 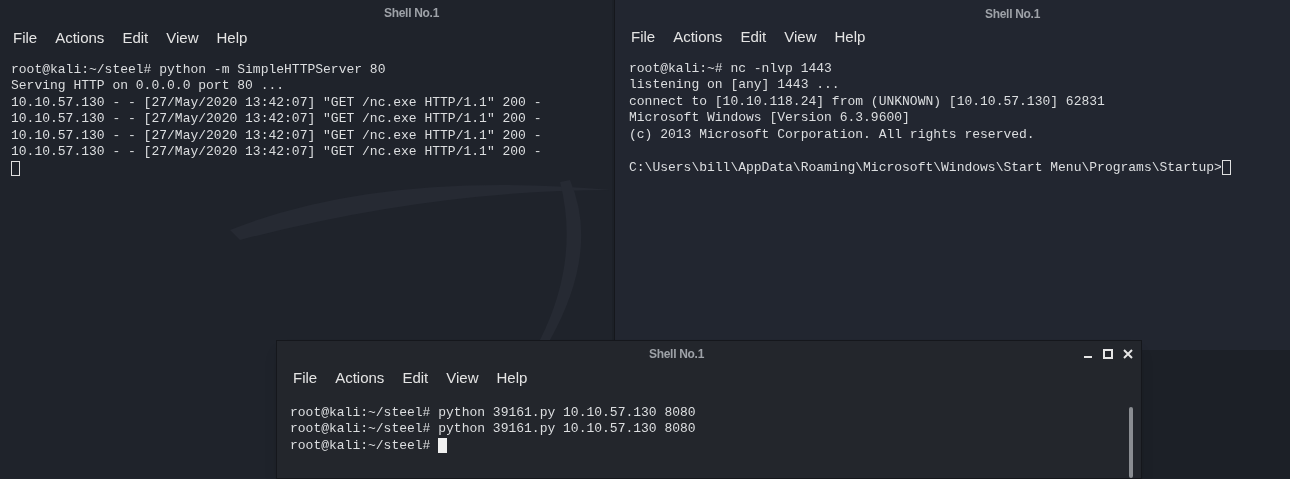 What do you see at coordinates (867, 101) in the screenshot?
I see `terminal-line: connect to [10.10.118.24] from (UNKNOWN) [10.10.57.130] 62831` at bounding box center [867, 101].